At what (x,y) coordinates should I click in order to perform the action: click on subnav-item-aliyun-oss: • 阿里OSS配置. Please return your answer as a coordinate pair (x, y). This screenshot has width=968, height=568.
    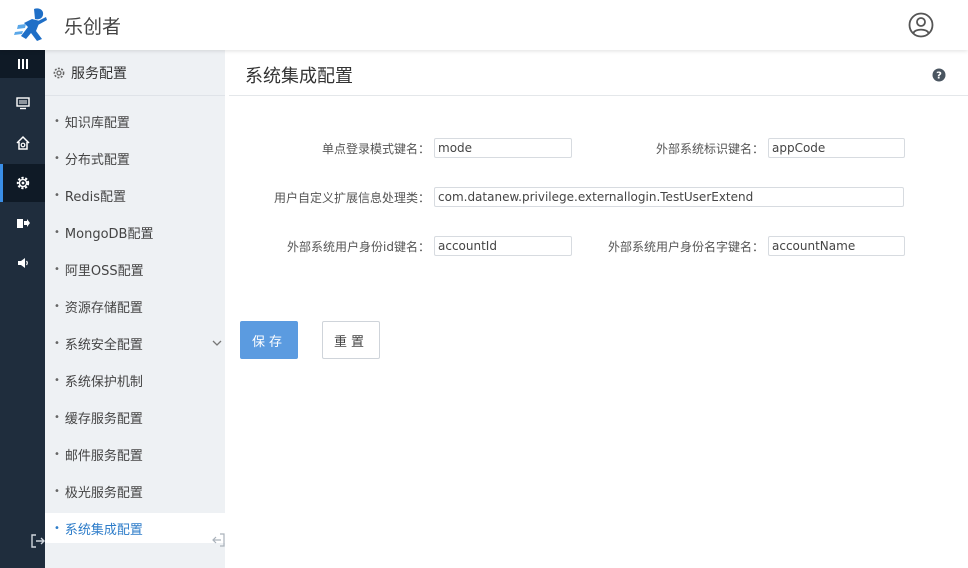
    Looking at the image, I should click on (135, 269).